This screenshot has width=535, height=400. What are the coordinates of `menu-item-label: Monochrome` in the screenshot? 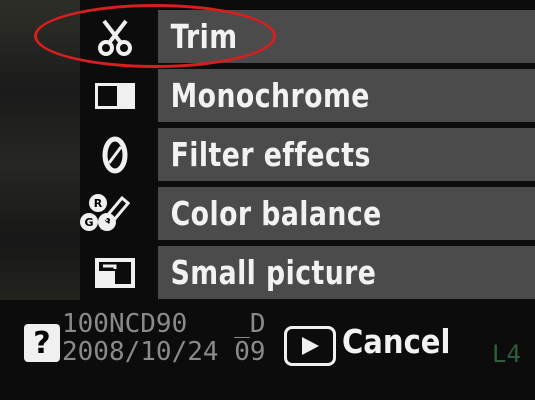 It's located at (270, 95).